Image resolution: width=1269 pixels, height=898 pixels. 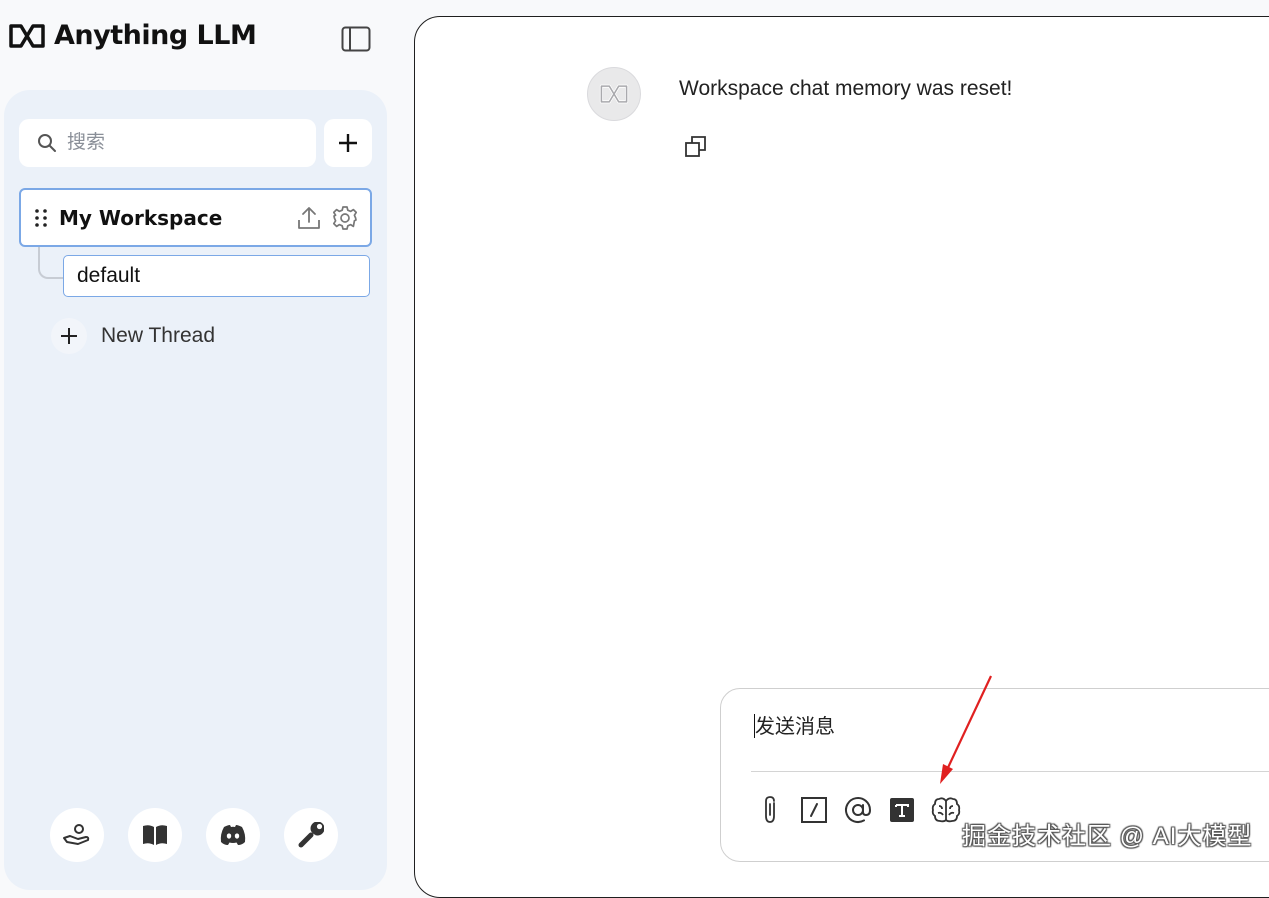 I want to click on text-caret, so click(x=754, y=726).